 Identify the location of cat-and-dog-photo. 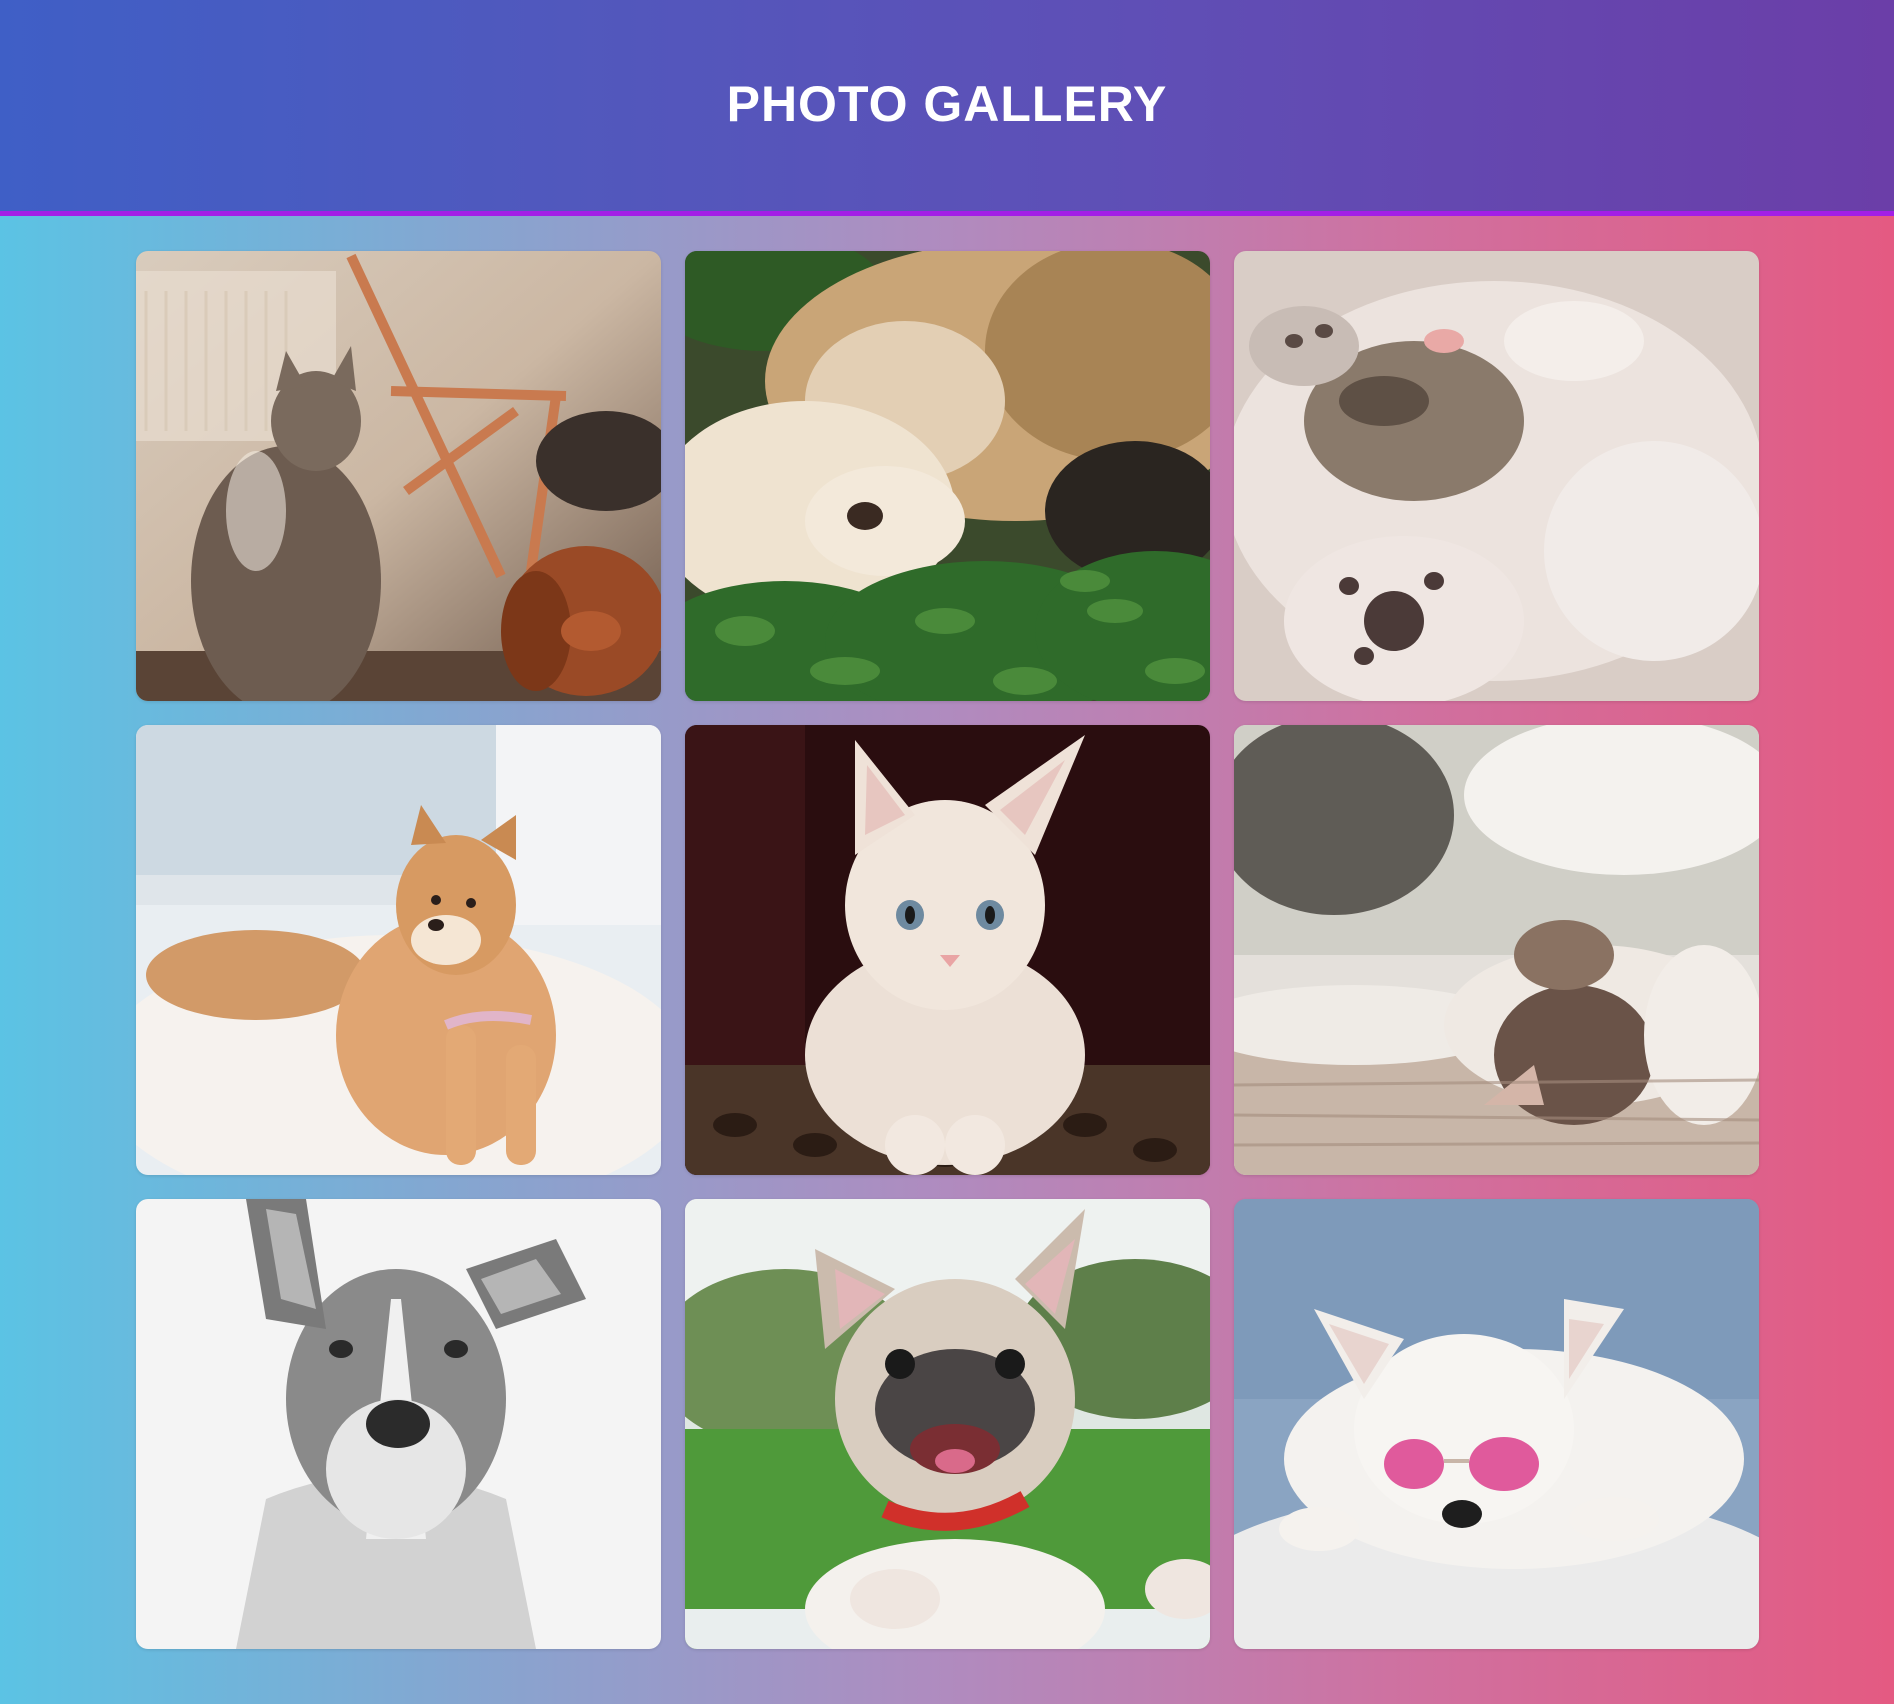
(398, 476).